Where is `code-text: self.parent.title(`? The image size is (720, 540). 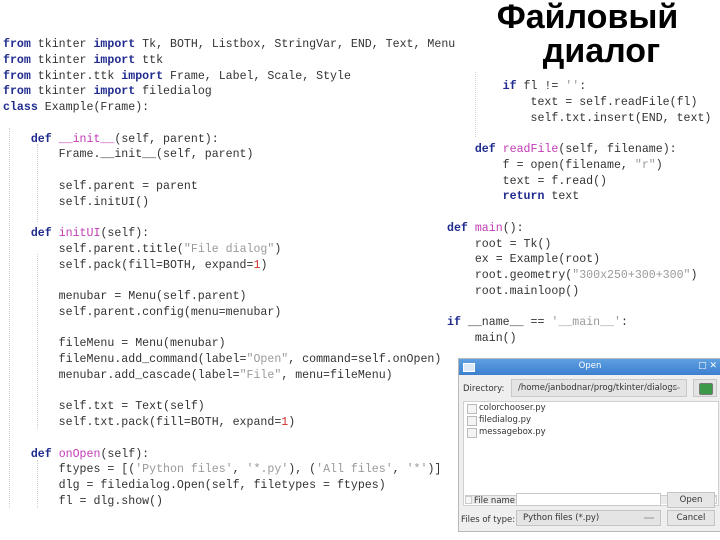
code-text: self.parent.title( is located at coordinates (93, 249).